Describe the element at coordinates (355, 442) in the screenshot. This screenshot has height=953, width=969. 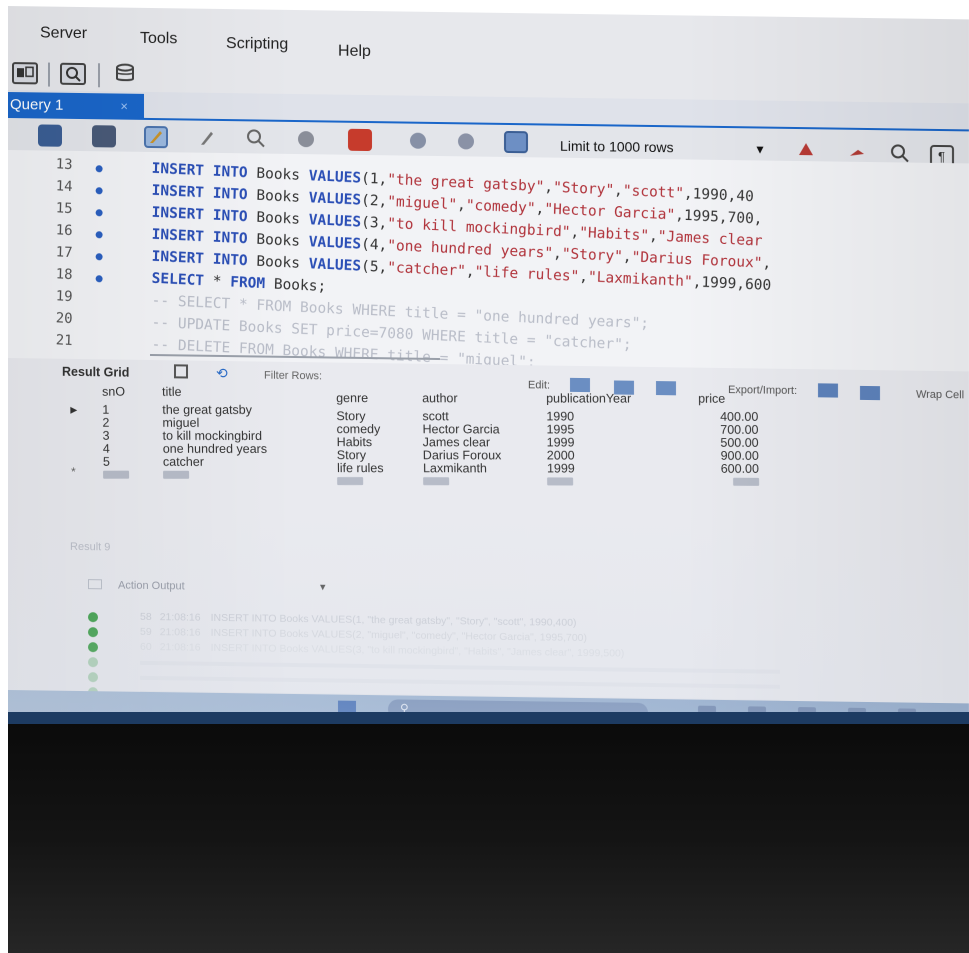
I see `table-cell: Habits` at that location.